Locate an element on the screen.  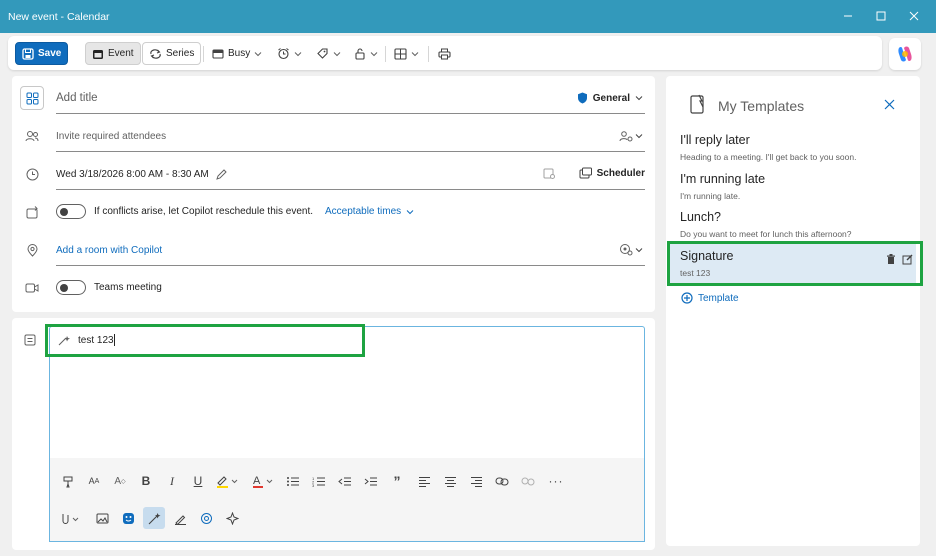
save-label: Save is located at coordinates (50, 53).